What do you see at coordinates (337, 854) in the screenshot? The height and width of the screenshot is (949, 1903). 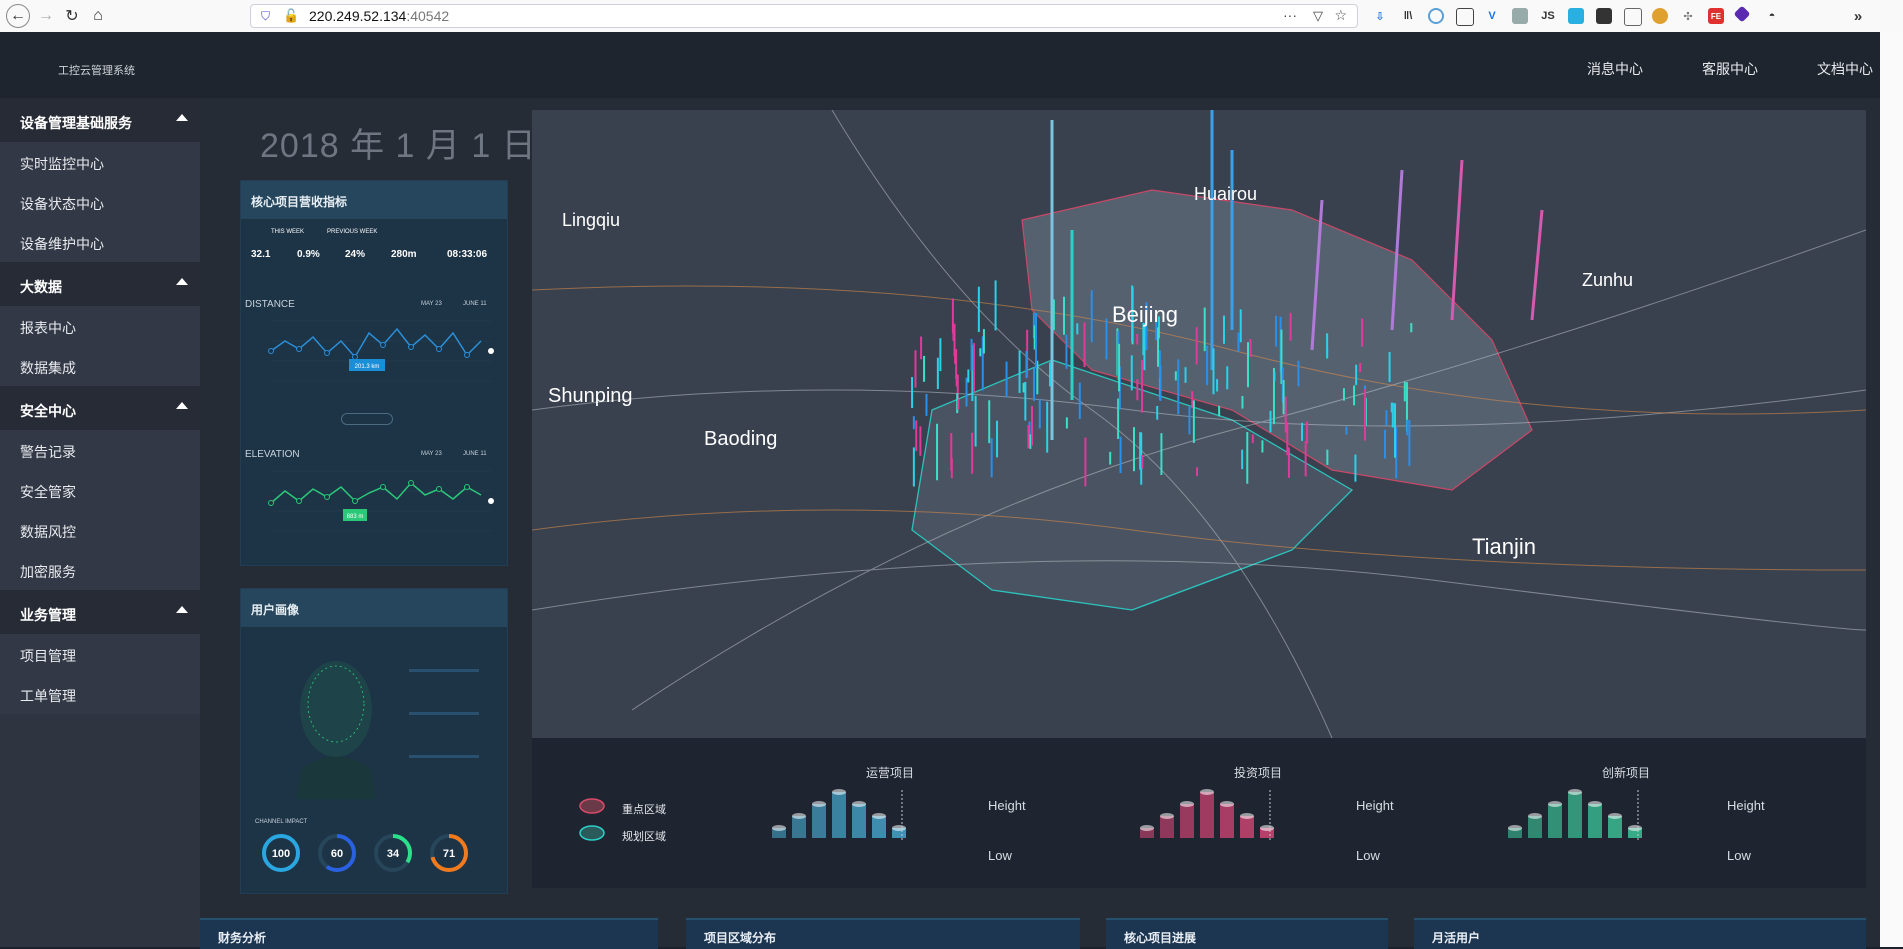 I see `ring-value: 60` at bounding box center [337, 854].